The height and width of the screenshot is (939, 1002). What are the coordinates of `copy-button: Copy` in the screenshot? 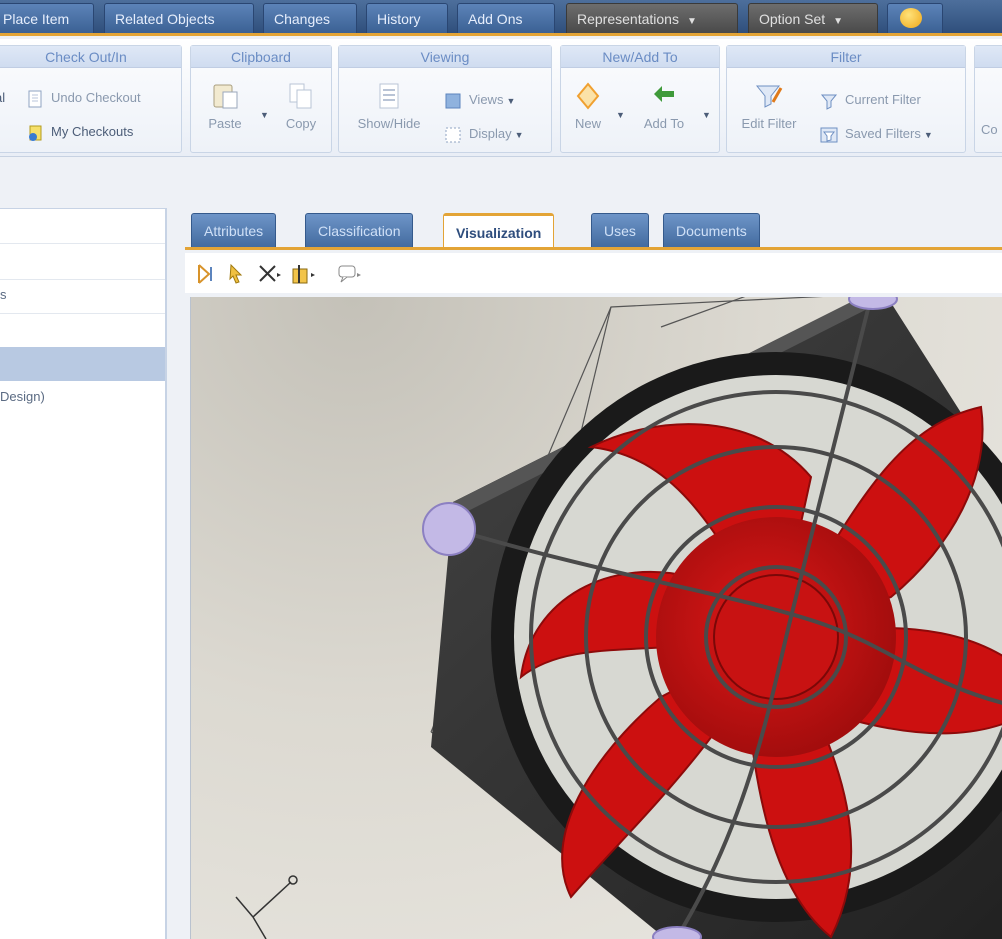 It's located at (301, 105).